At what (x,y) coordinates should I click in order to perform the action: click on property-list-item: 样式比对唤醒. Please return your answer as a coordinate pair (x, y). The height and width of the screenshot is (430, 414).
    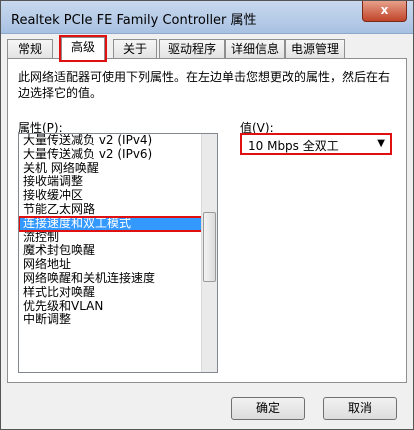
    Looking at the image, I should click on (110, 293).